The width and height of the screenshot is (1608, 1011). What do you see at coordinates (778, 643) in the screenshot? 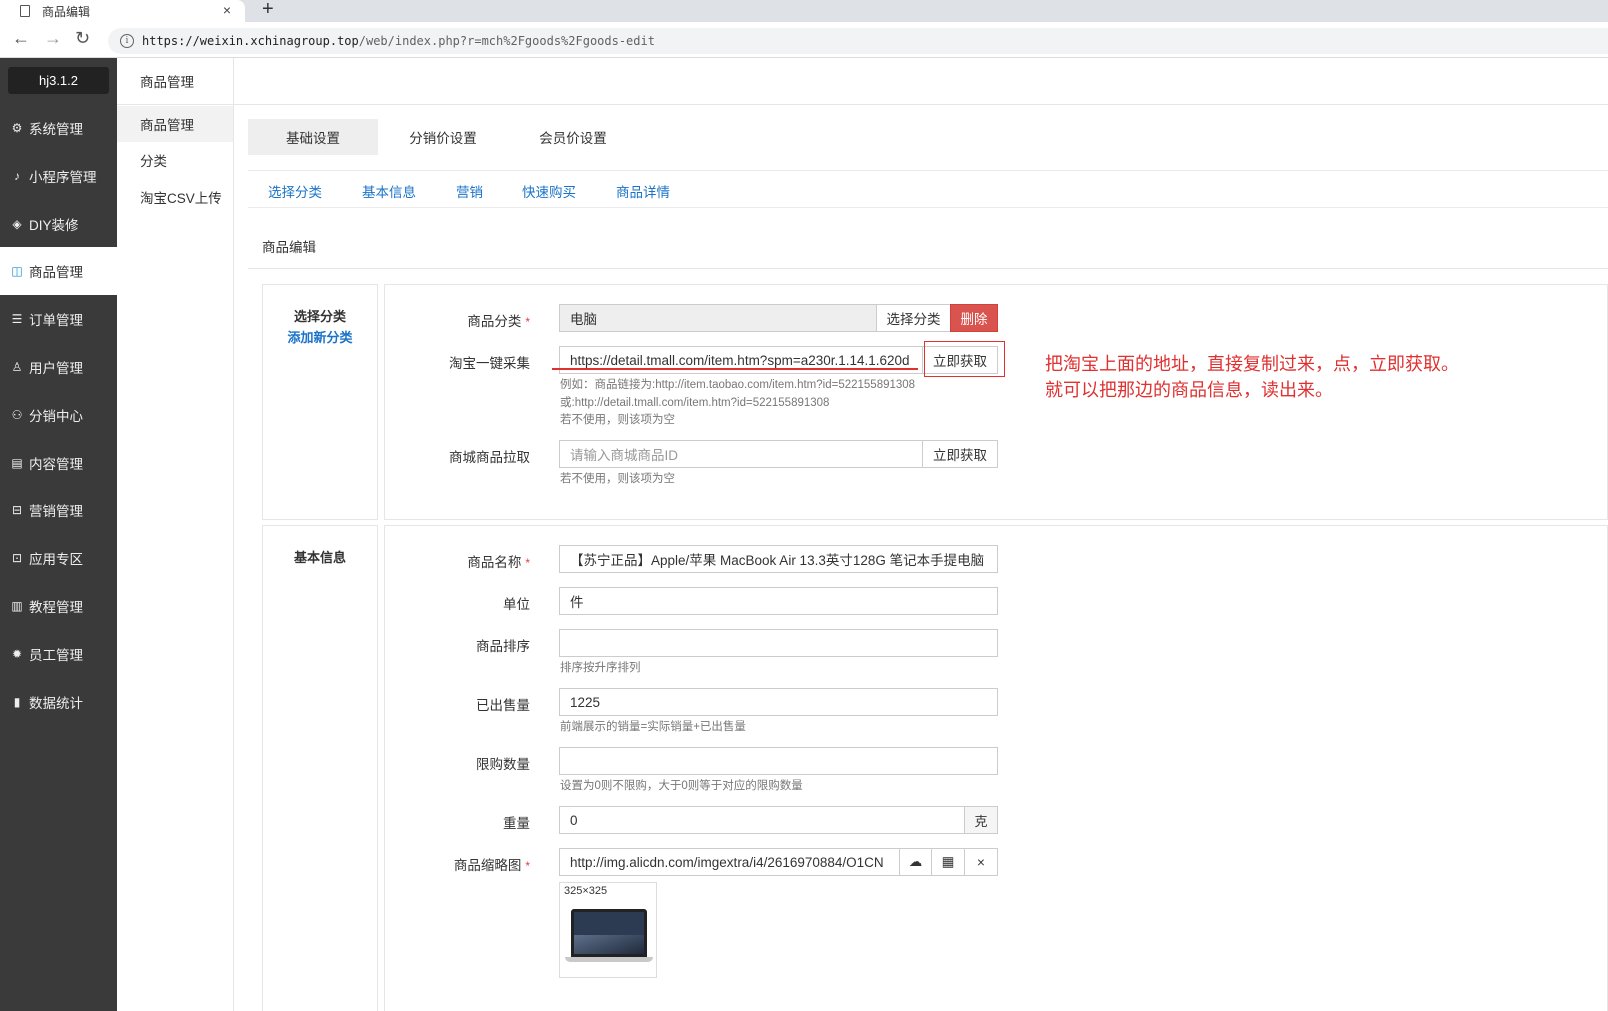
I see `sort-input` at bounding box center [778, 643].